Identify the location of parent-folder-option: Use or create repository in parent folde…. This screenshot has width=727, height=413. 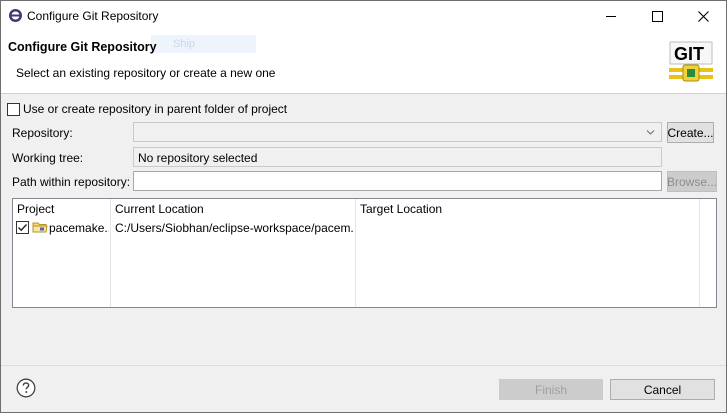
(147, 109).